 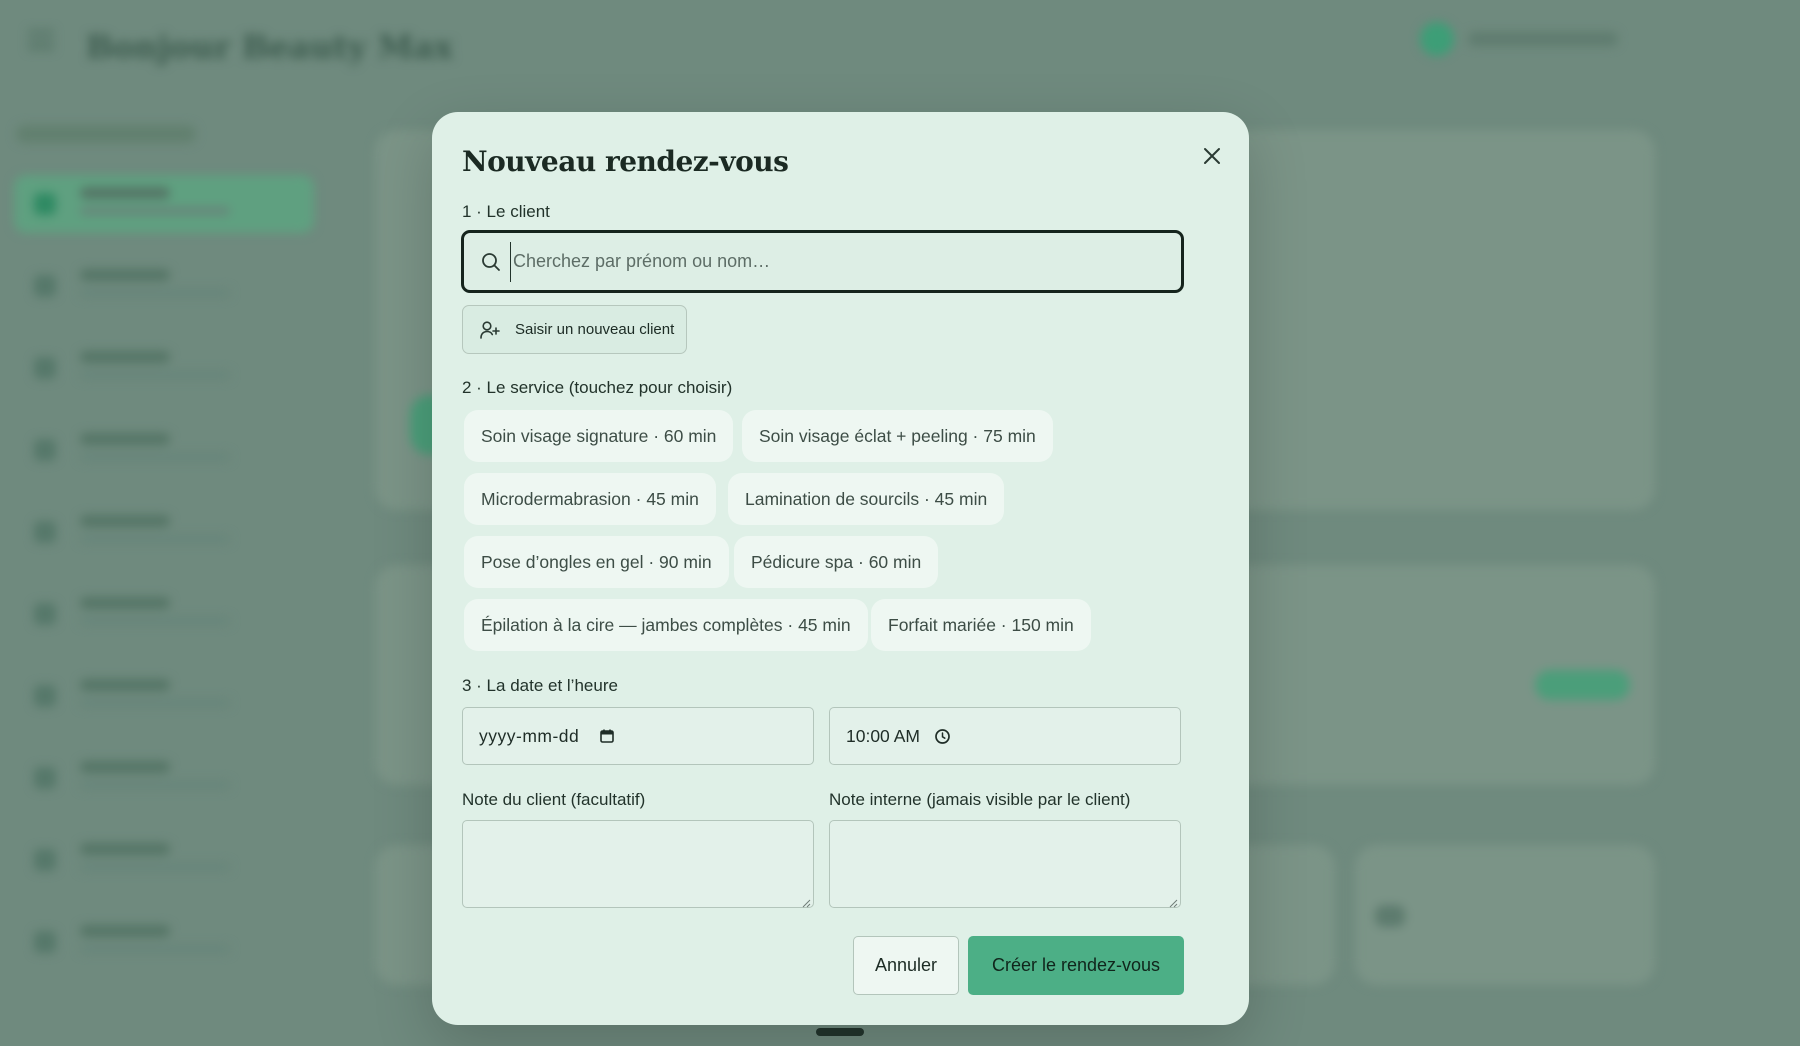 What do you see at coordinates (41, 40) in the screenshot?
I see `menu-icon` at bounding box center [41, 40].